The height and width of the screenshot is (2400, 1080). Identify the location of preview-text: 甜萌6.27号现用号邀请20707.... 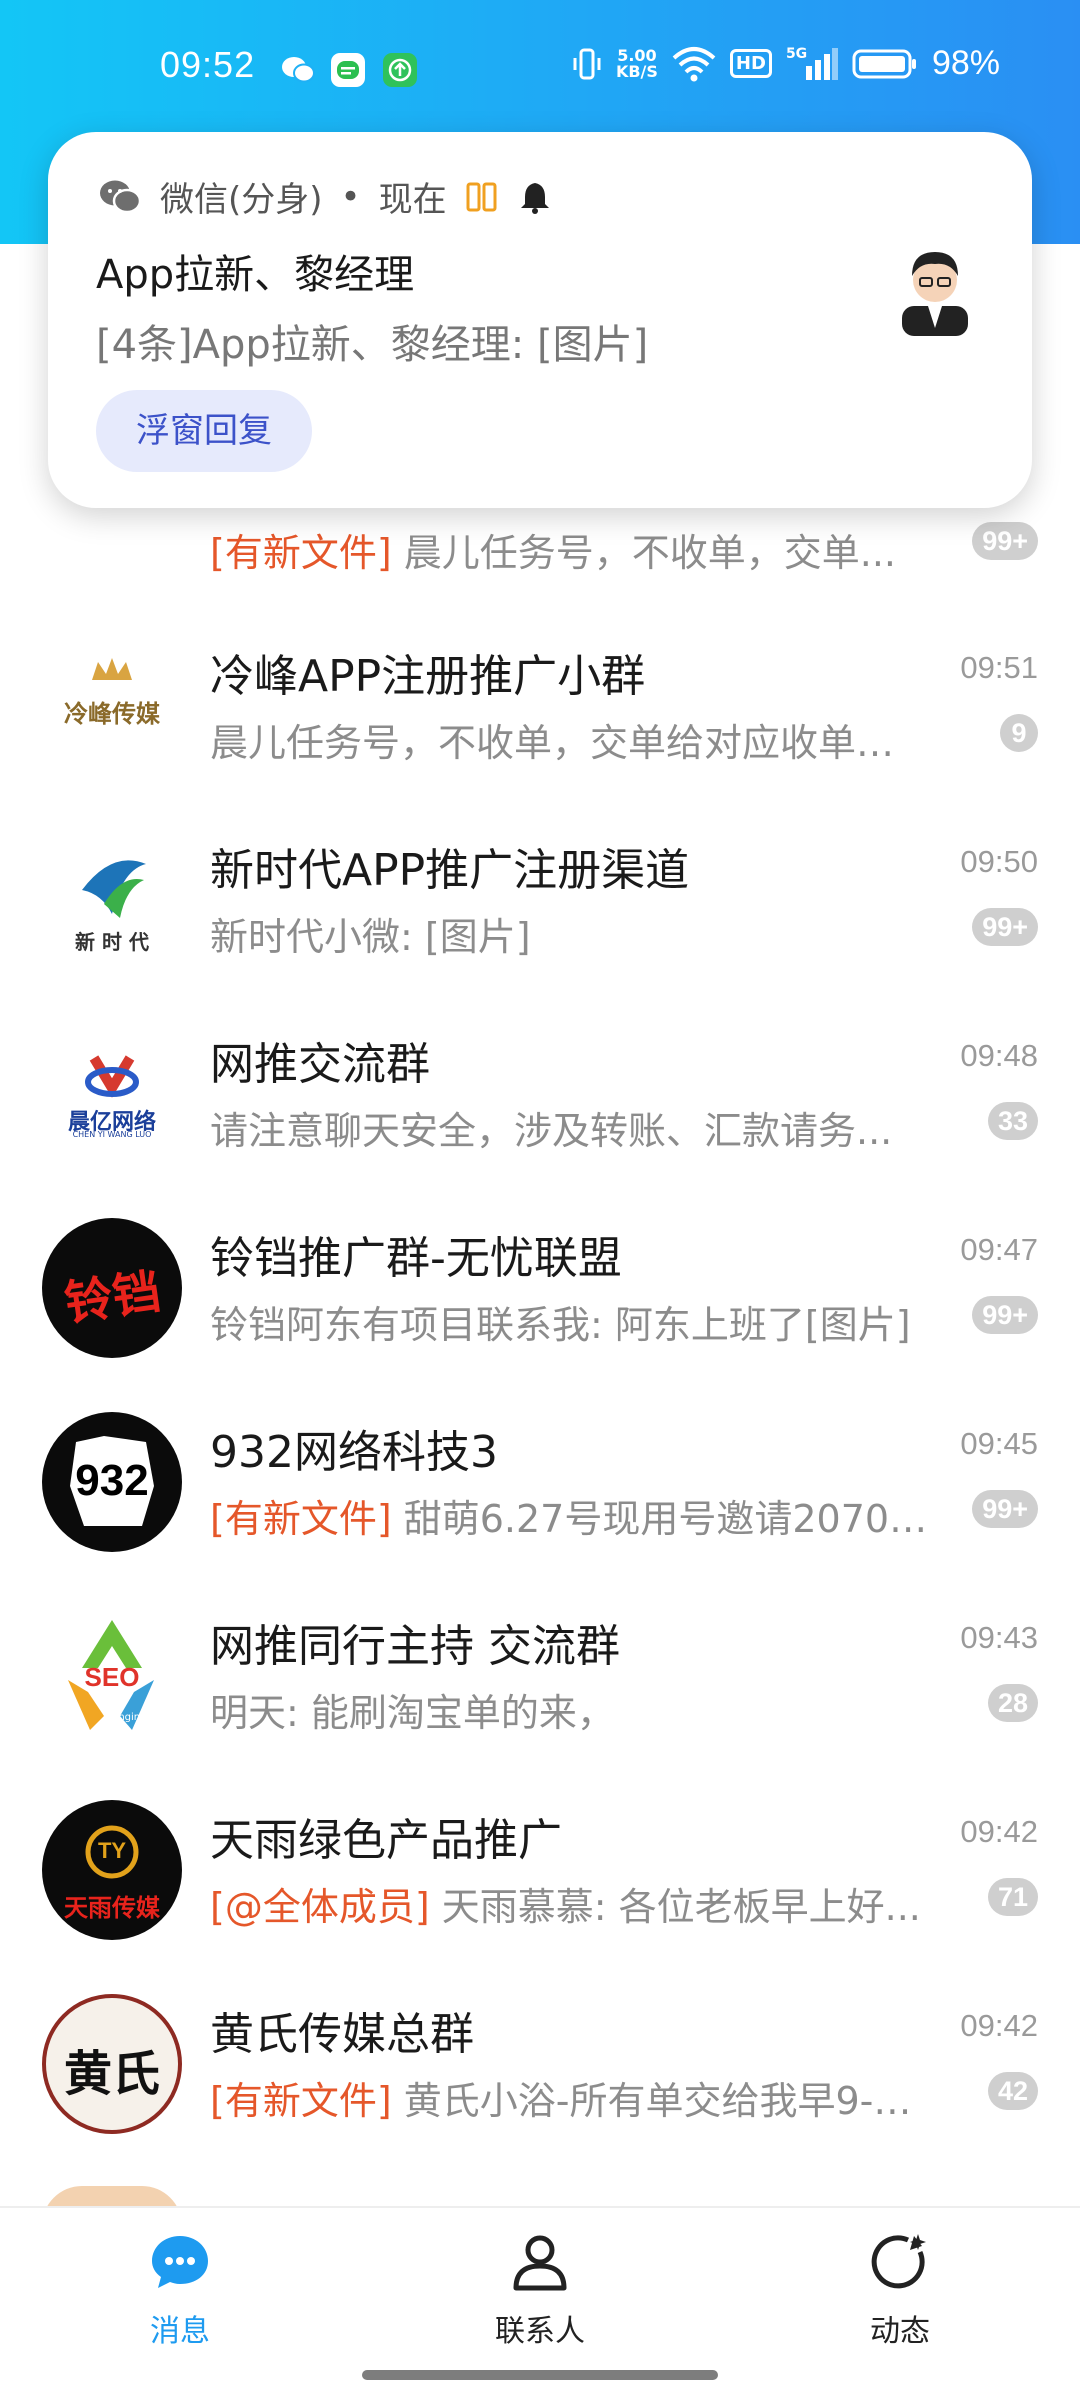
(660, 1519).